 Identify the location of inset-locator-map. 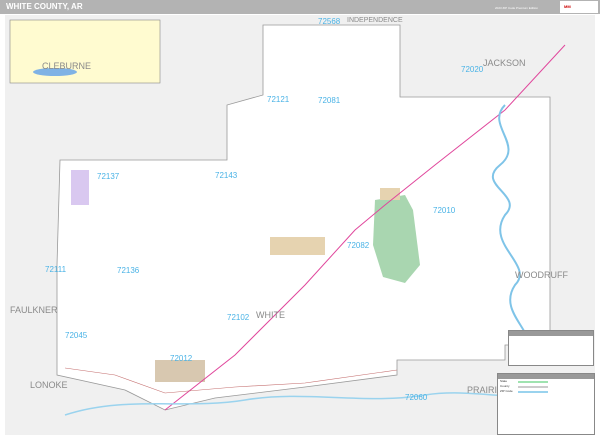
(85, 51).